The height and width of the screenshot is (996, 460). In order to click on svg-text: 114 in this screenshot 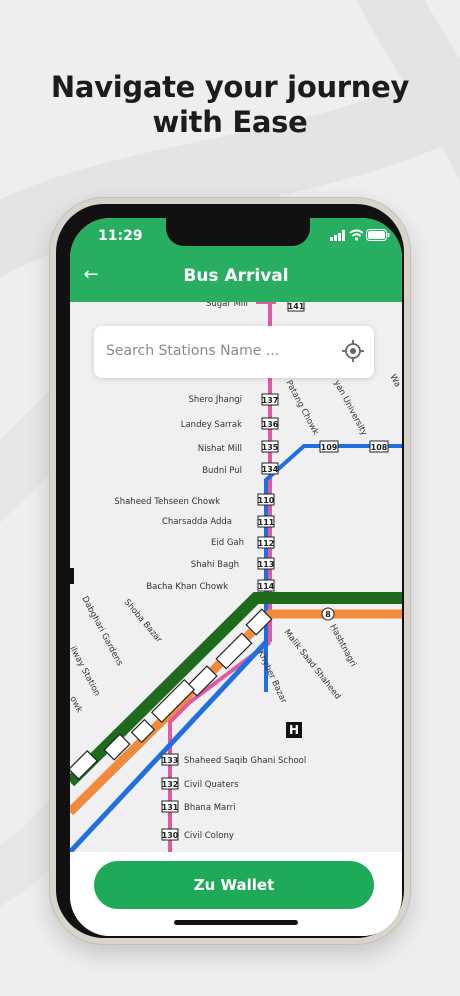, I will do `click(266, 586)`.